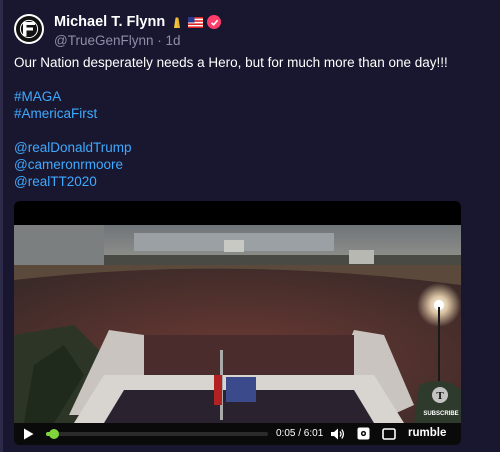 Image resolution: width=500 pixels, height=452 pixels. I want to click on author-meta: @TrueGenFlynn · 1d, so click(117, 40).